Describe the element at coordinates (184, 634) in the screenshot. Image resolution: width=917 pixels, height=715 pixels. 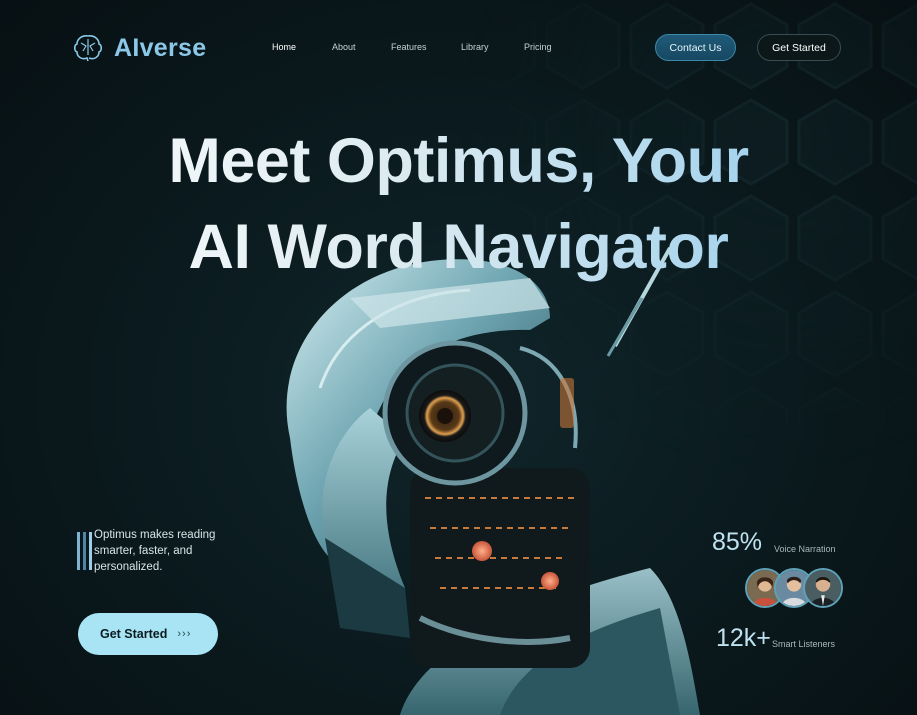
I see `triple-chevron-right-icon: ›››` at that location.